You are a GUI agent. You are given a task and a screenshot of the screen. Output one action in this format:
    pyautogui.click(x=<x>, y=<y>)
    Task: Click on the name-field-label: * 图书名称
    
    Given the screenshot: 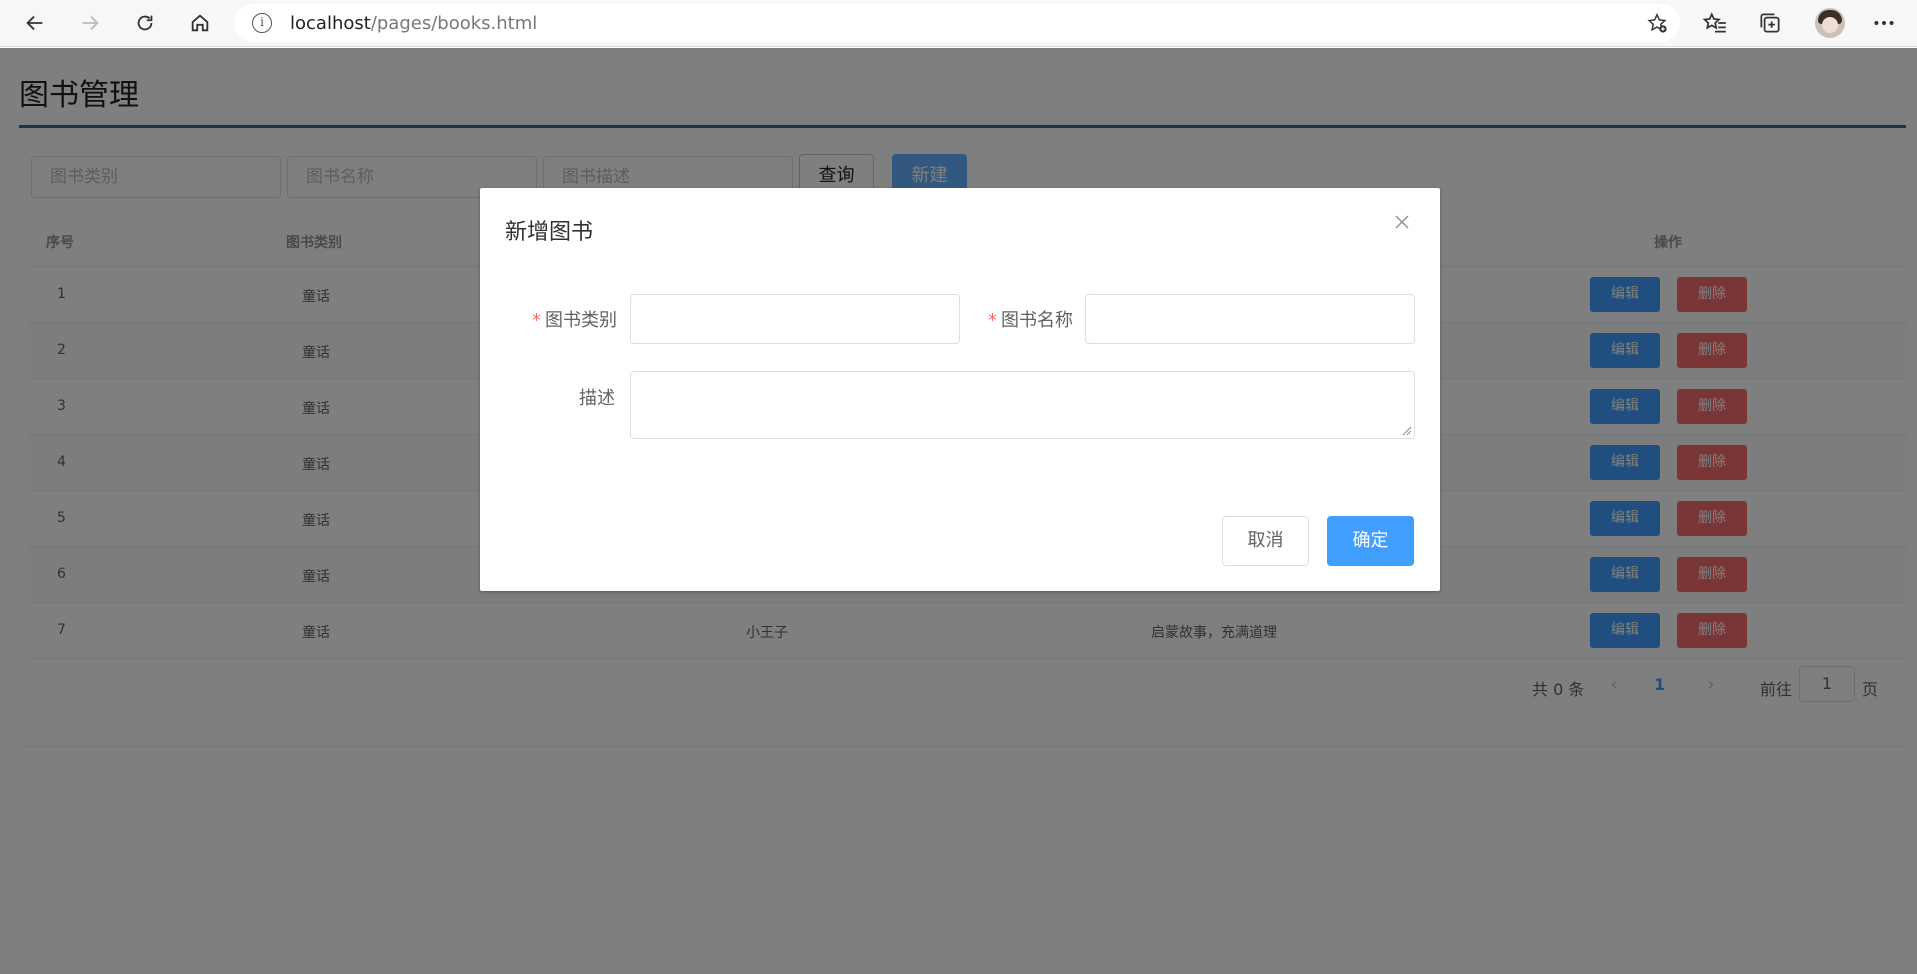 What is the action you would take?
    pyautogui.click(x=1030, y=319)
    